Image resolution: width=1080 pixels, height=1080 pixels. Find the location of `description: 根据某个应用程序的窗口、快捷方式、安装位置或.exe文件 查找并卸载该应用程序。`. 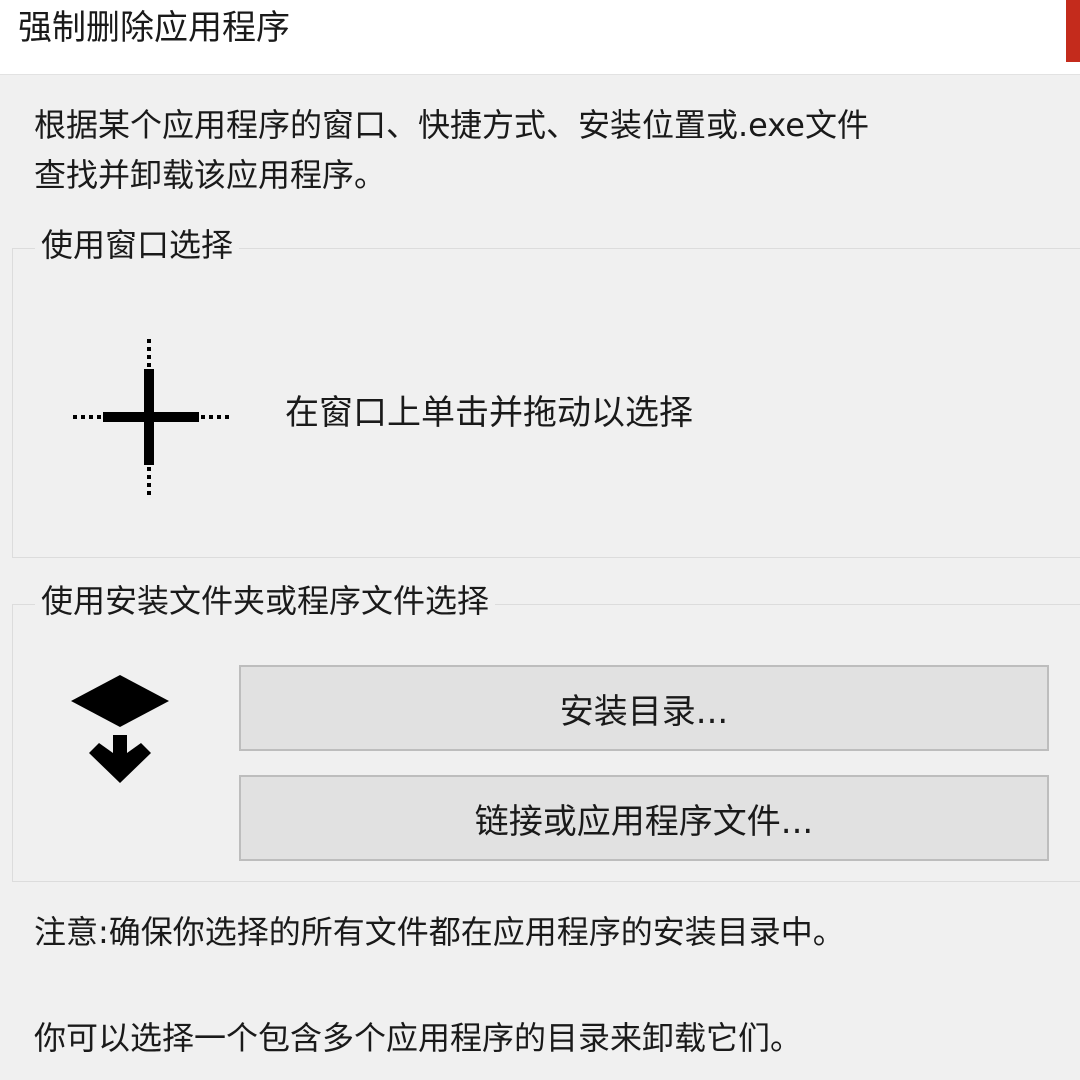

description: 根据某个应用程序的窗口、快捷方式、安装位置或.exe文件 查找并卸载该应用程序。 is located at coordinates (557, 150).